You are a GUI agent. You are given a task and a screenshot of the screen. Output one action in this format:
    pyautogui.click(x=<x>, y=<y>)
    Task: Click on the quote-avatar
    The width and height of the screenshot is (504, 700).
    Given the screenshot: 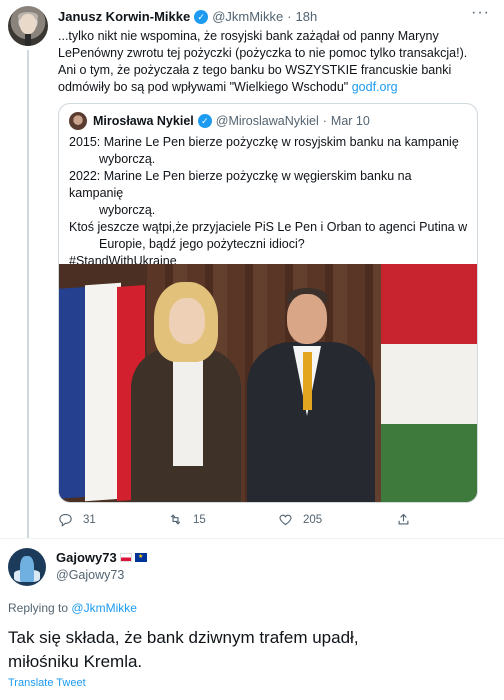 What is the action you would take?
    pyautogui.click(x=78, y=121)
    